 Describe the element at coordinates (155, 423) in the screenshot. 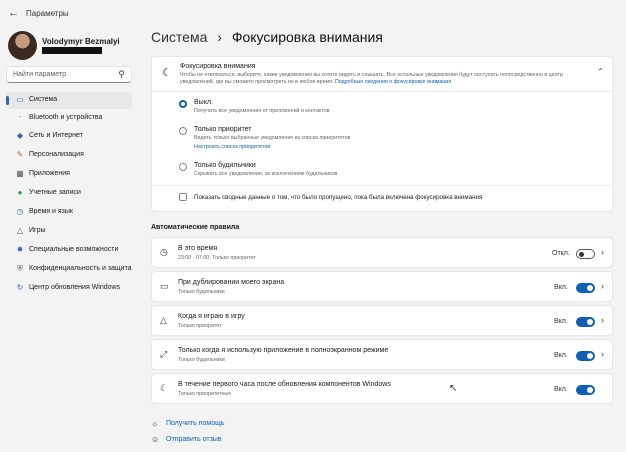

I see `help-icon: ☼` at that location.